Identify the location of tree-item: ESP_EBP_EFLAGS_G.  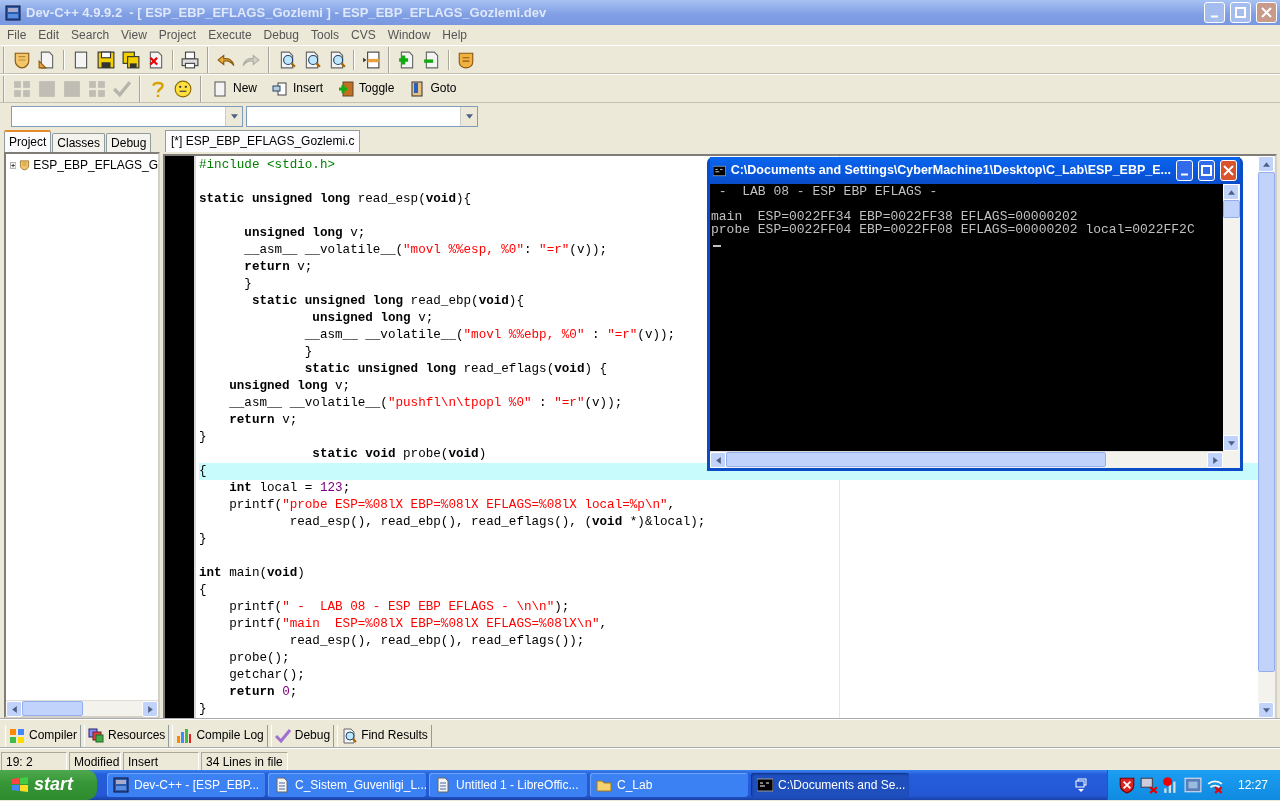
(95, 165).